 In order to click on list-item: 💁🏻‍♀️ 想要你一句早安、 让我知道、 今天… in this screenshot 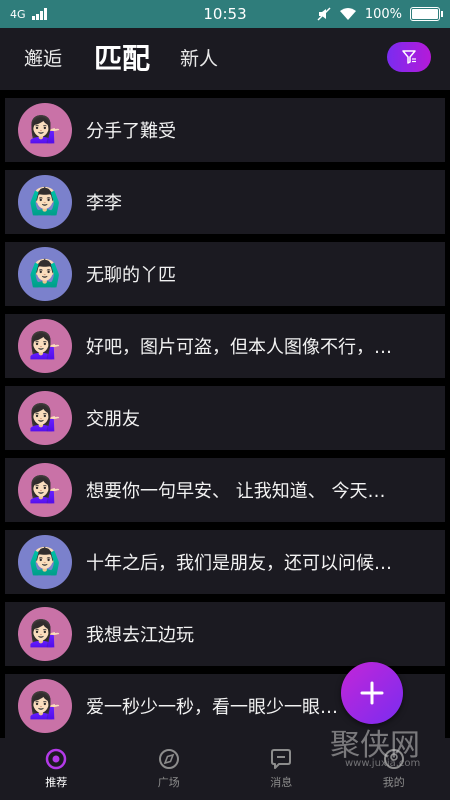, I will do `click(225, 490)`.